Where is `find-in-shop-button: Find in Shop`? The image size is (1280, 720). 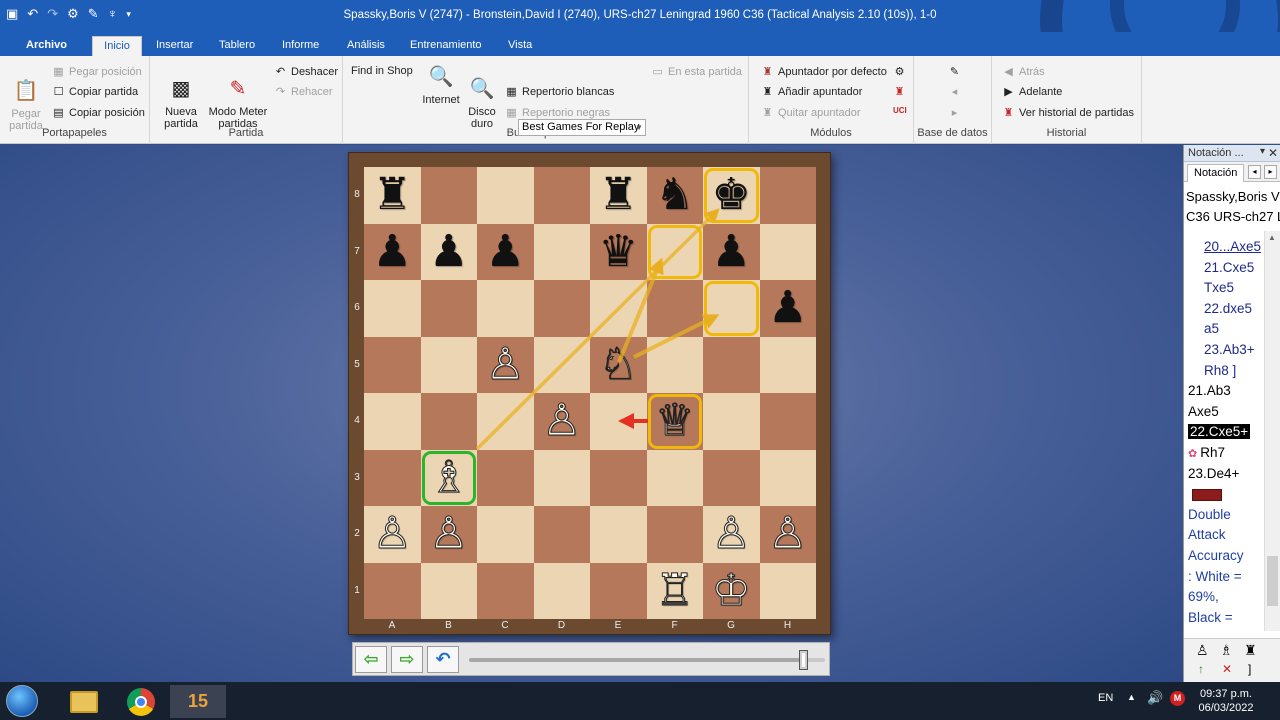
find-in-shop-button: Find in Shop is located at coordinates (382, 71).